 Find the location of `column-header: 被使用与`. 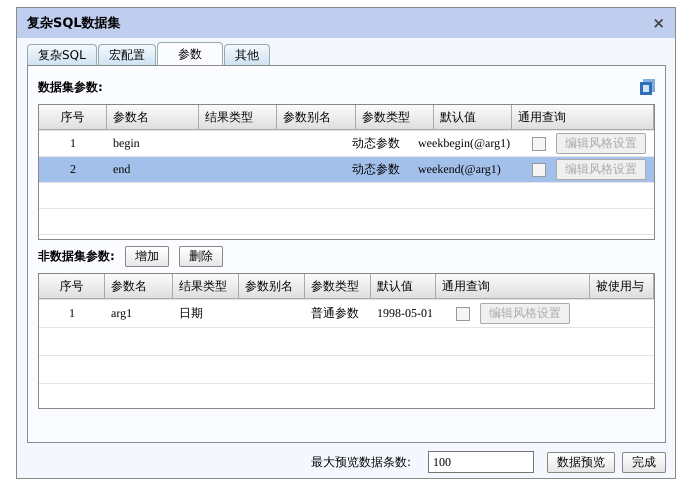

column-header: 被使用与 is located at coordinates (622, 286).